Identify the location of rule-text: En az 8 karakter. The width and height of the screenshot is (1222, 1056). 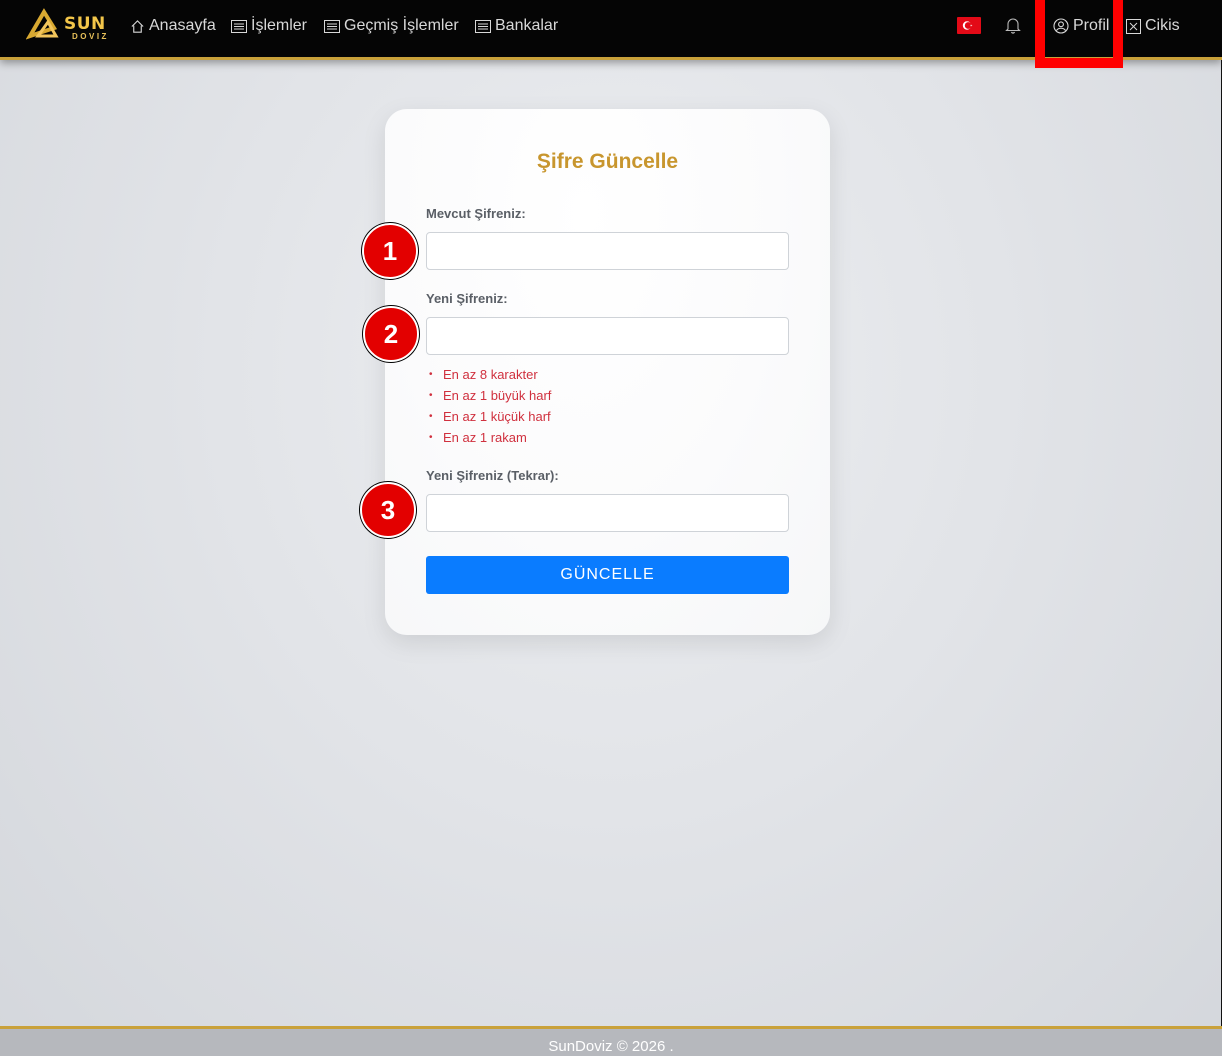
(490, 374).